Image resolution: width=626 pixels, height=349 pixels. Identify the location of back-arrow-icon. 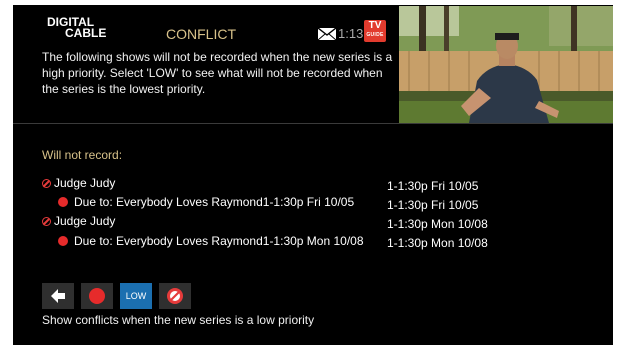
(58, 296).